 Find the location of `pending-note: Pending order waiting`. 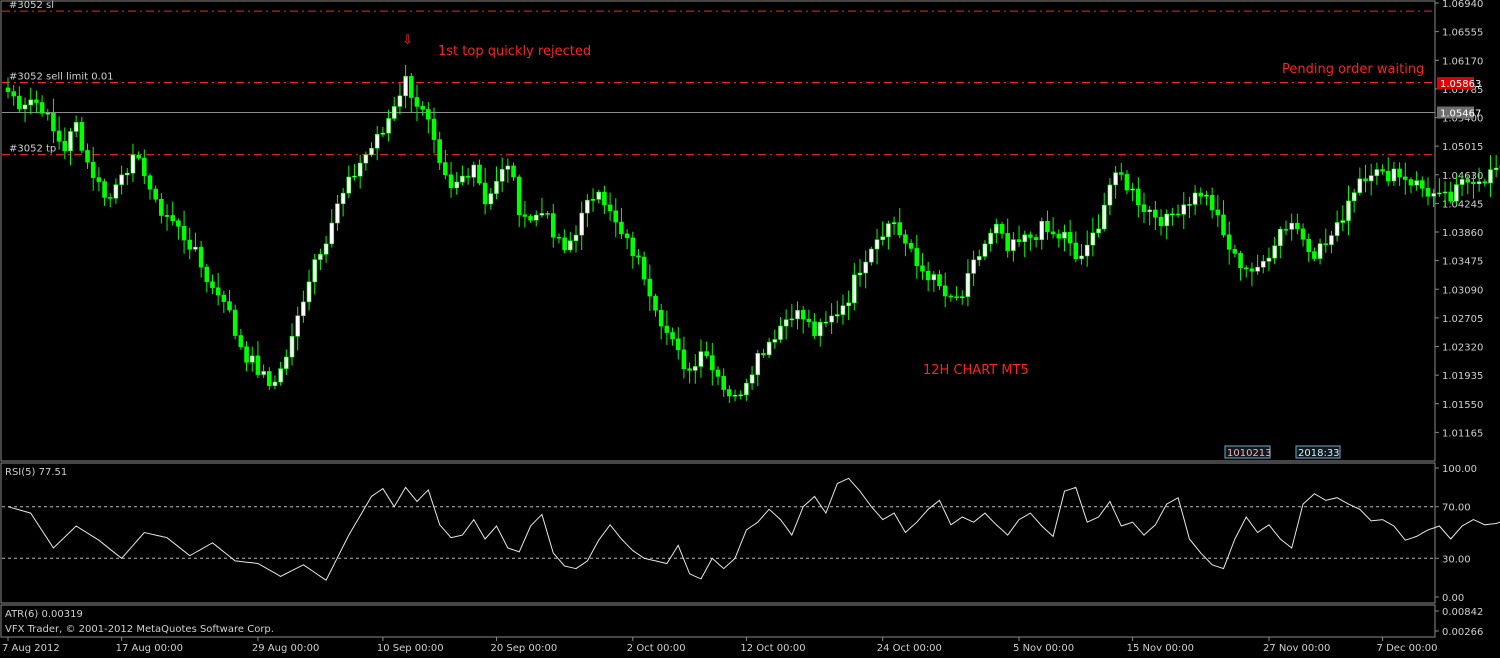

pending-note: Pending order waiting is located at coordinates (1353, 69).